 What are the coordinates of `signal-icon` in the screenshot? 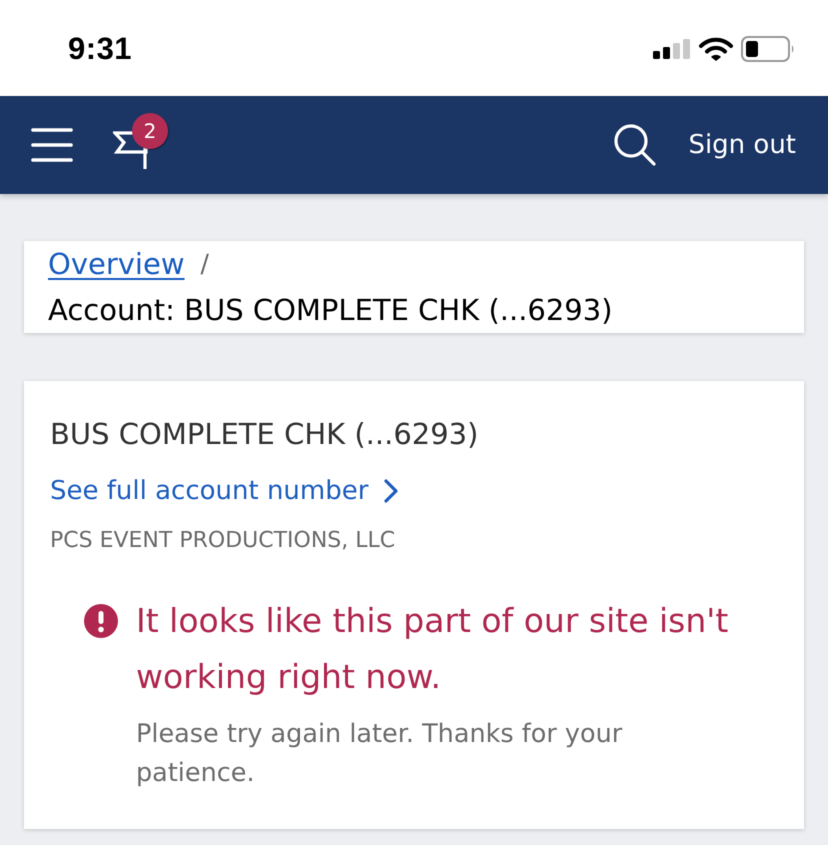 It's located at (672, 49).